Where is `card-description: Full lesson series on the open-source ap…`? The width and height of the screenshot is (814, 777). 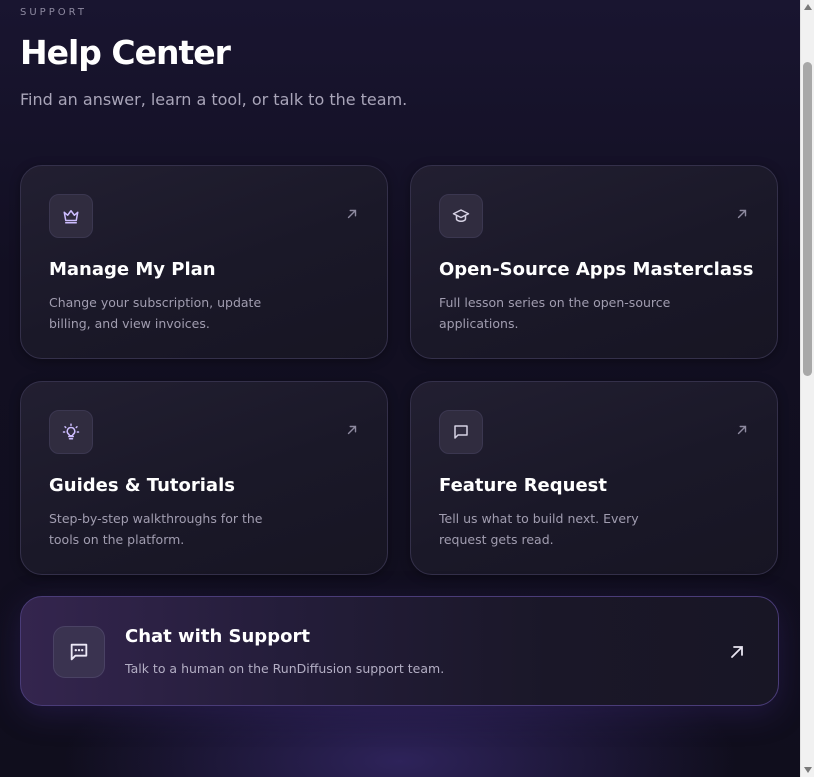 card-description: Full lesson series on the open-source ap… is located at coordinates (555, 313).